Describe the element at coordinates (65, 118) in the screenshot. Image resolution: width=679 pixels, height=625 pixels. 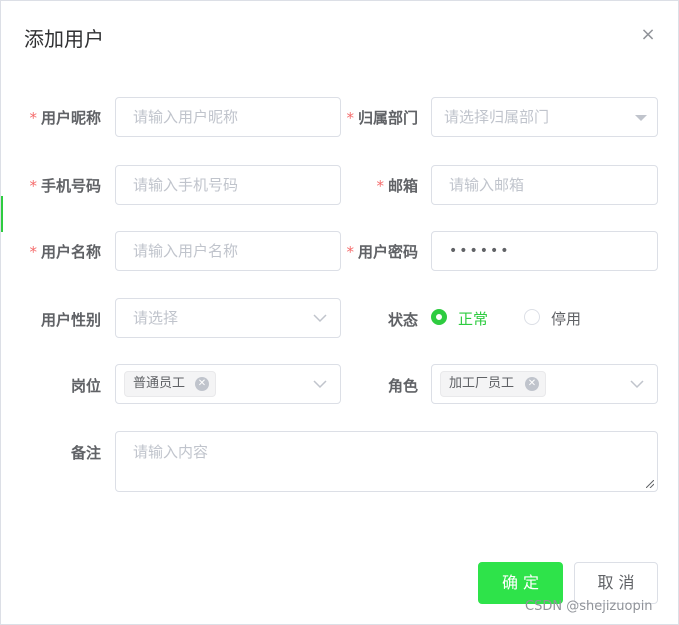
I see `nickname-label: * 用户昵称` at that location.